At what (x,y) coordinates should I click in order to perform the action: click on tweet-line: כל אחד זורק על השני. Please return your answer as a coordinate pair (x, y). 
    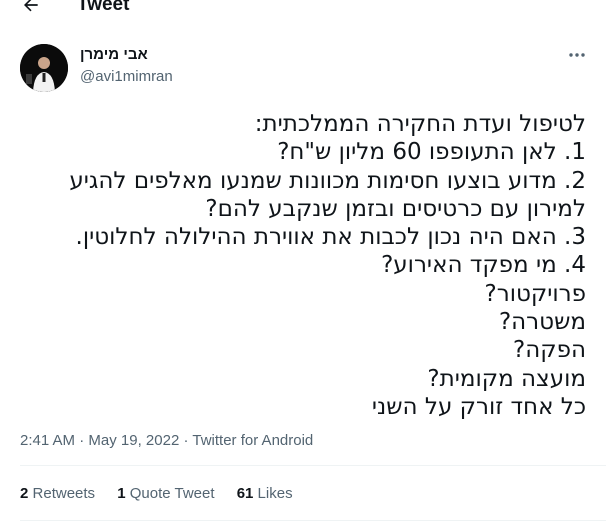
    Looking at the image, I should click on (478, 406).